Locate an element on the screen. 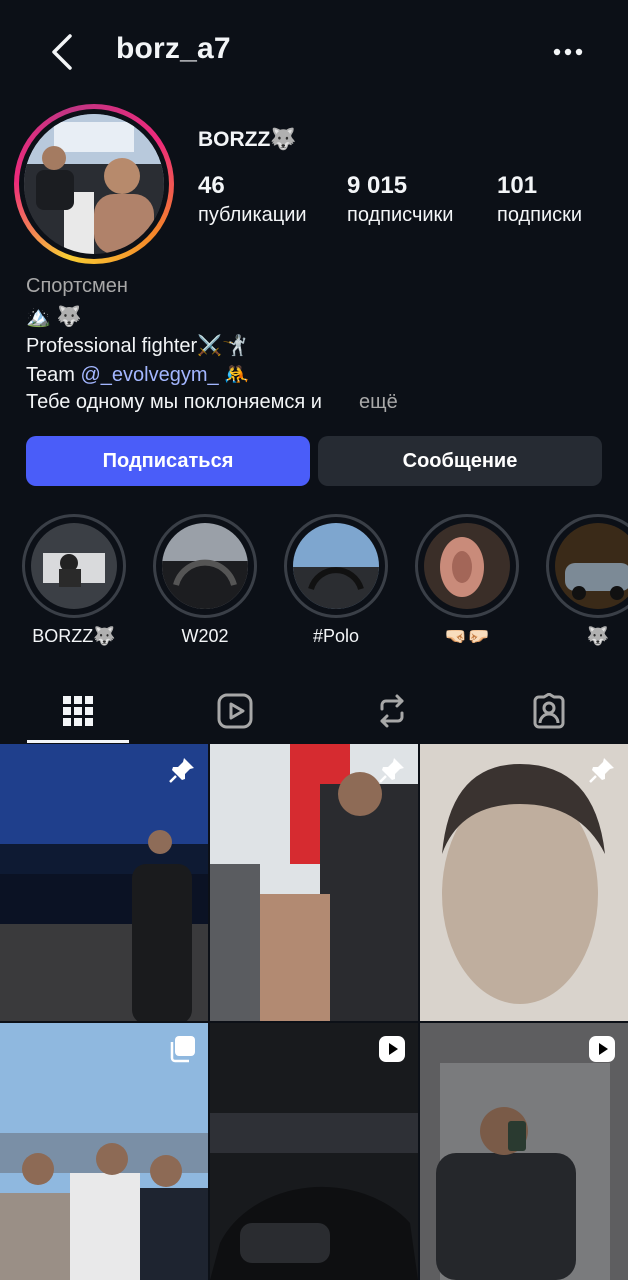 This screenshot has height=1280, width=628. bio-line-emoji: 🏔️ 🐺 is located at coordinates (54, 317).